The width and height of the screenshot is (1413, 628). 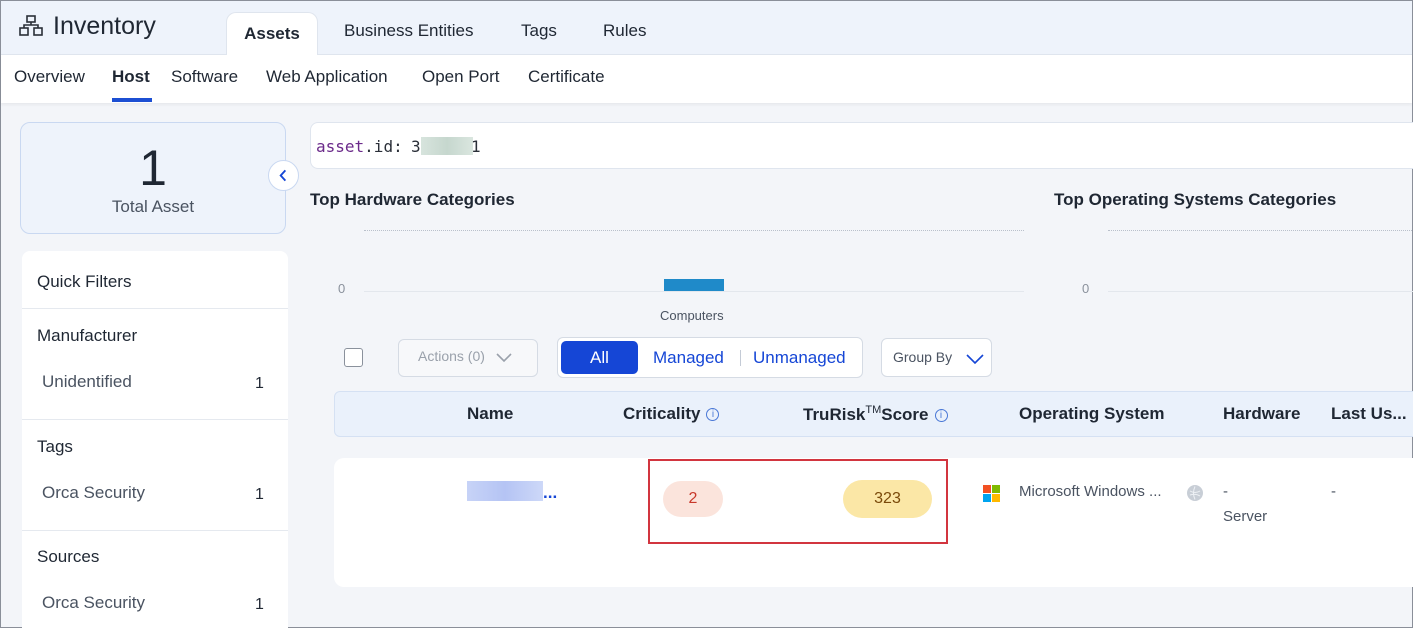 What do you see at coordinates (991, 493) in the screenshot?
I see `windows-icon` at bounding box center [991, 493].